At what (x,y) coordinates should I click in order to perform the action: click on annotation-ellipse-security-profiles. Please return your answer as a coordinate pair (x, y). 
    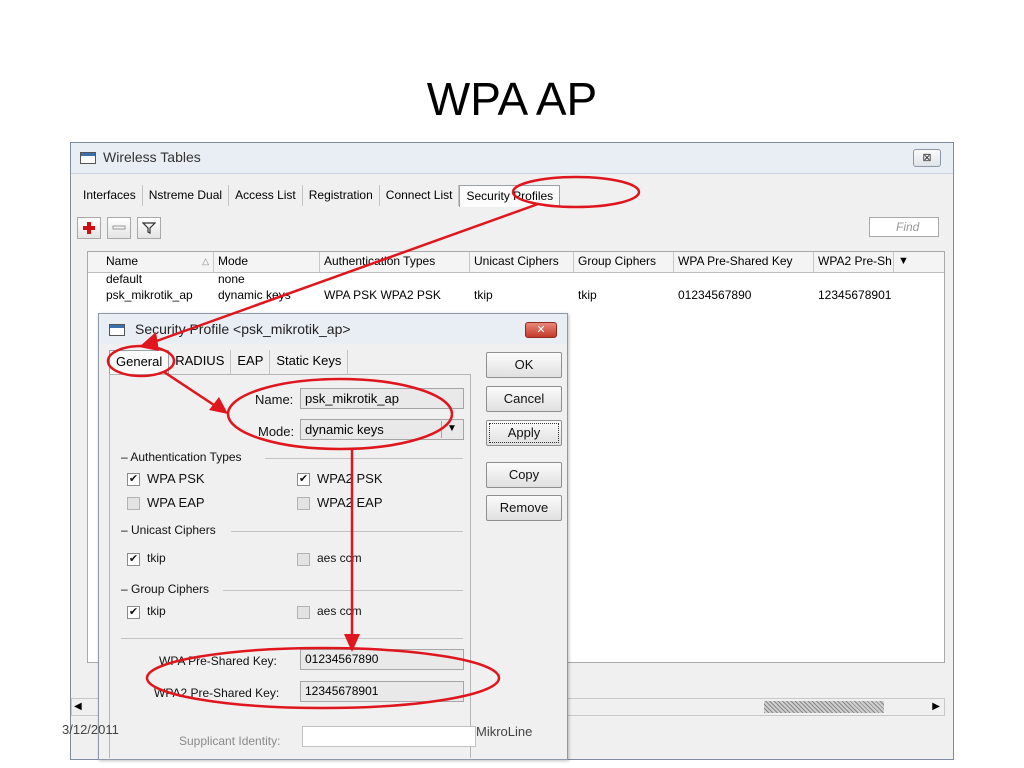
    Looking at the image, I should click on (576, 192).